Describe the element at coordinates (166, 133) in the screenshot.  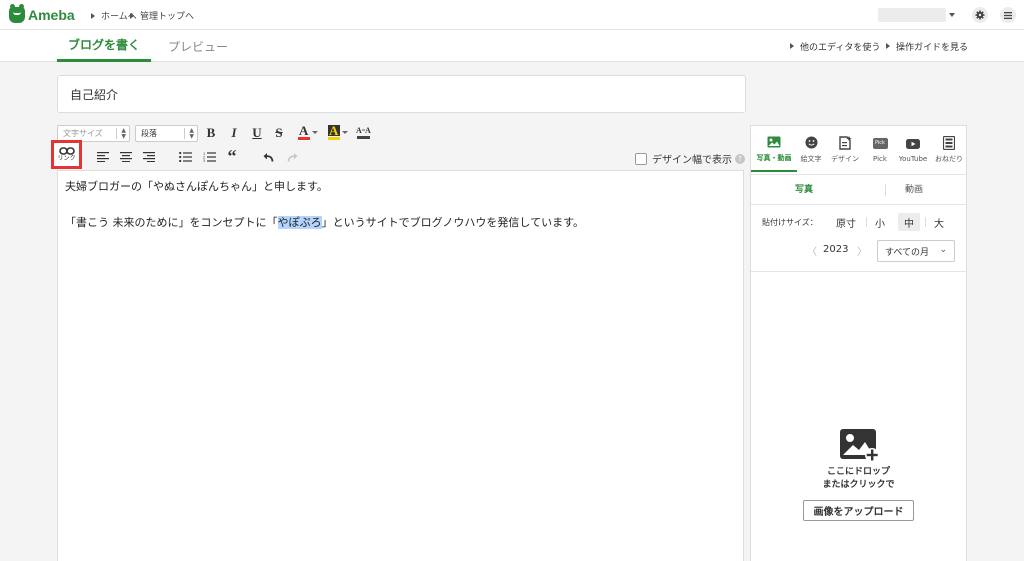
I see `paragraph-select: 段落 ▲ ▼` at that location.